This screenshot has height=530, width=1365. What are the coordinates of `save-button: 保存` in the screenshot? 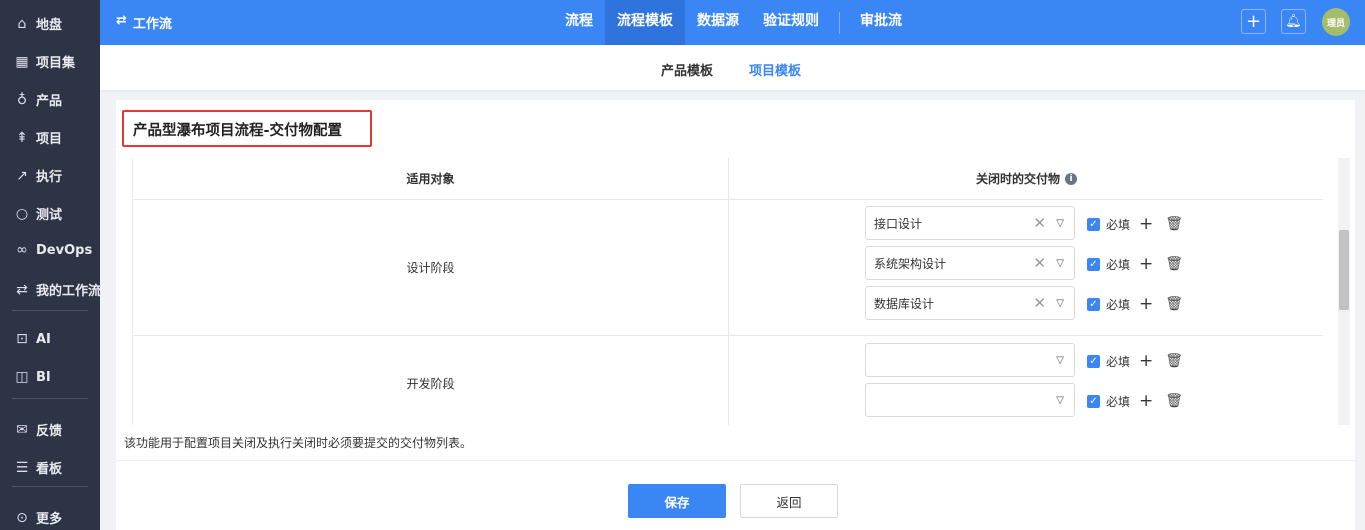 It's located at (677, 501).